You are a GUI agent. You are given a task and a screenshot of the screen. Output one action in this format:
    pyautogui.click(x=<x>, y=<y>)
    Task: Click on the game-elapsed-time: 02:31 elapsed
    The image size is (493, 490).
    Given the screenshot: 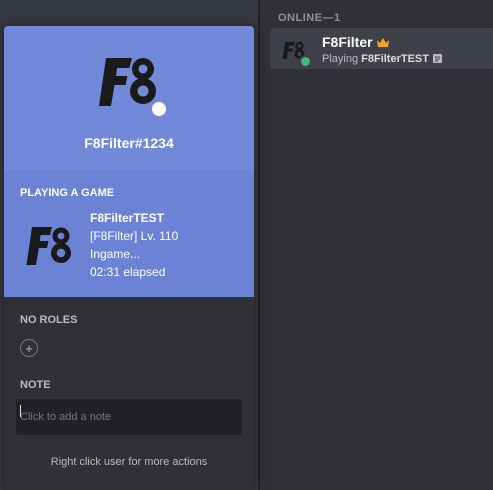 What is the action you would take?
    pyautogui.click(x=128, y=272)
    